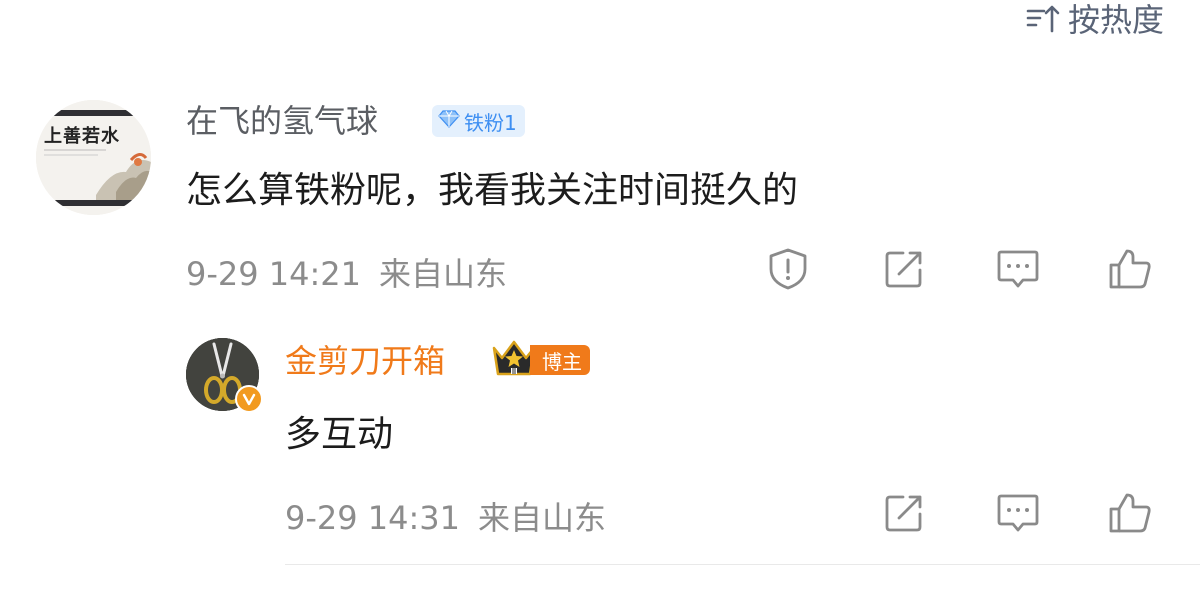 The height and width of the screenshot is (595, 1200). I want to click on comment-text: 怎么算铁粉呢，我看我关注时间挺久的, so click(492, 190).